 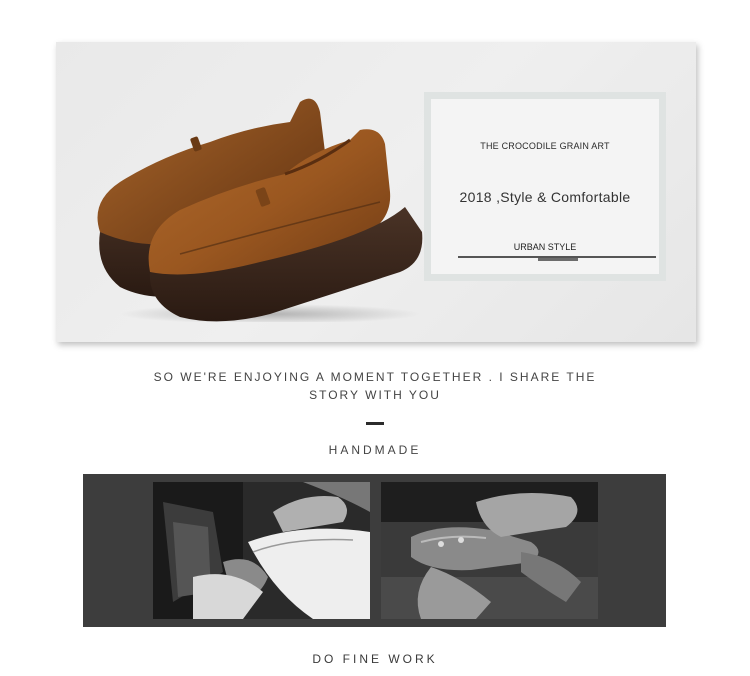 I want to click on section-dash-divider, so click(x=375, y=423).